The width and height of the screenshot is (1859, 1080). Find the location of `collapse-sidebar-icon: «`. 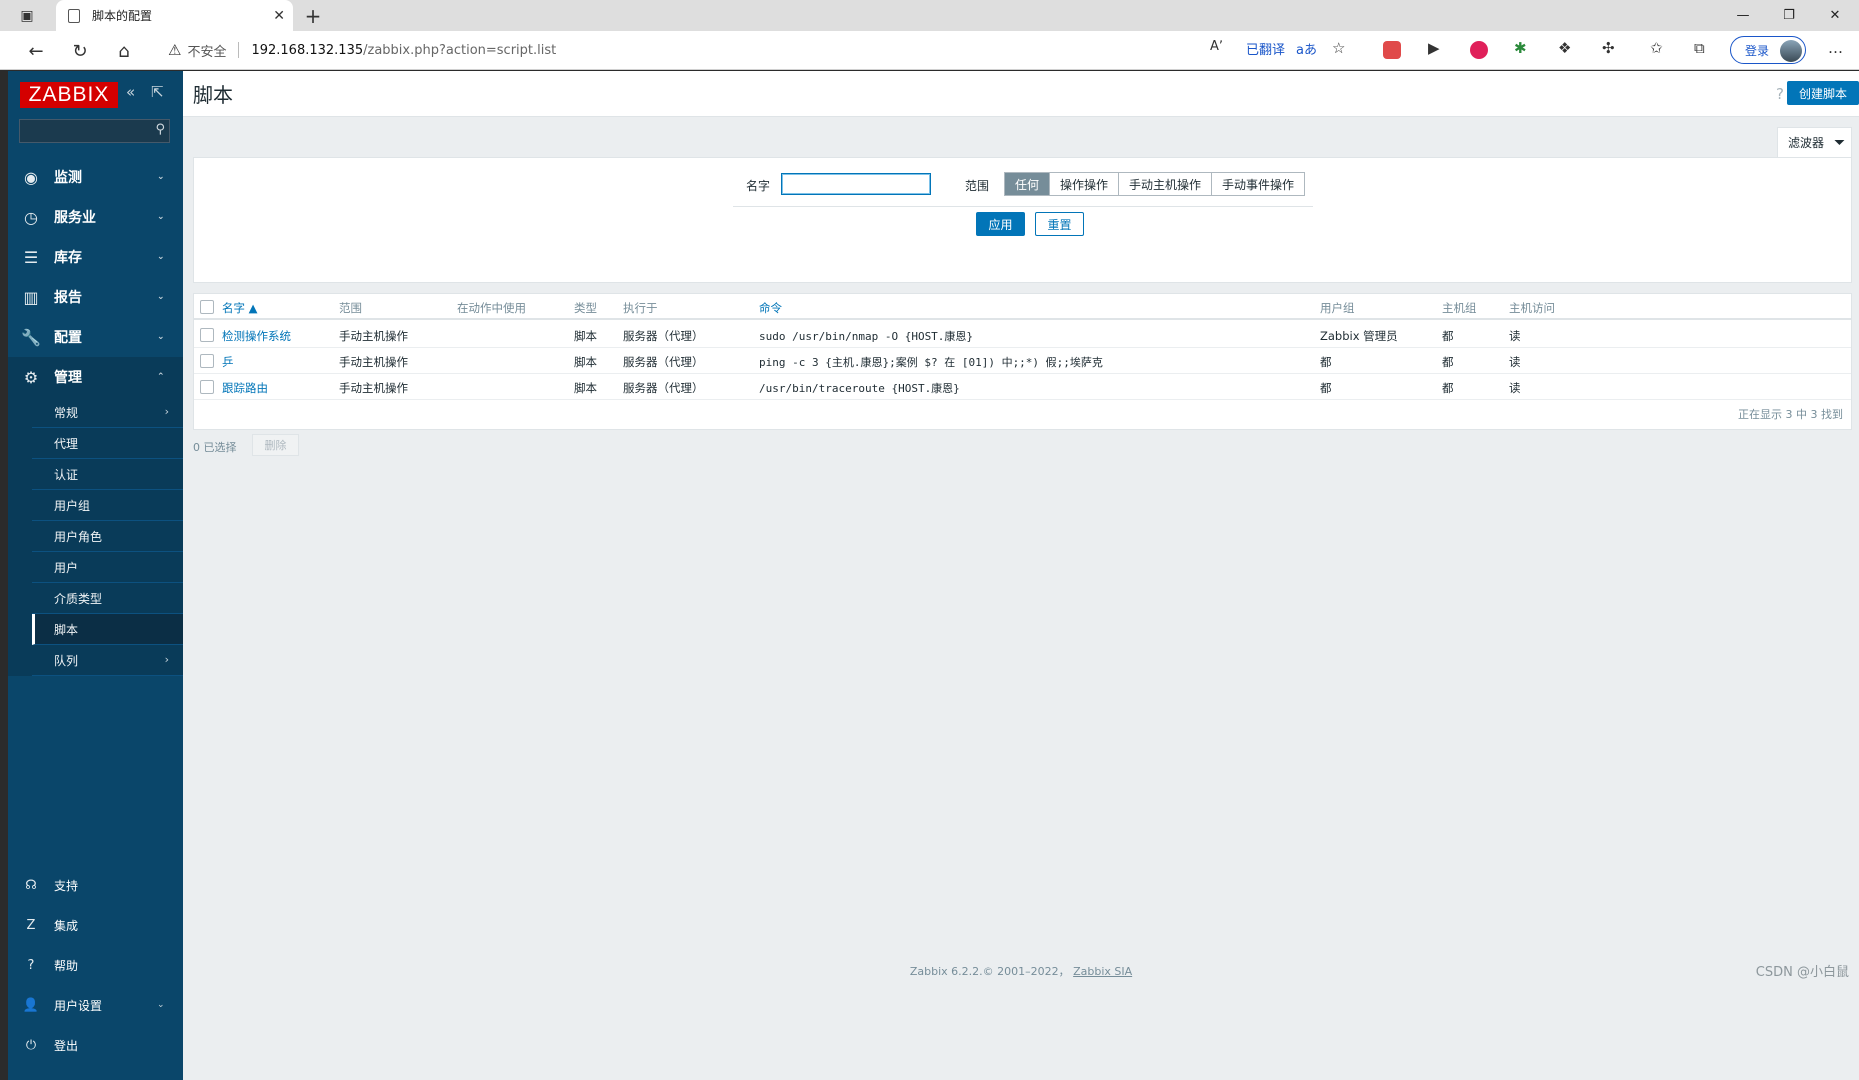

collapse-sidebar-icon: « is located at coordinates (130, 92).